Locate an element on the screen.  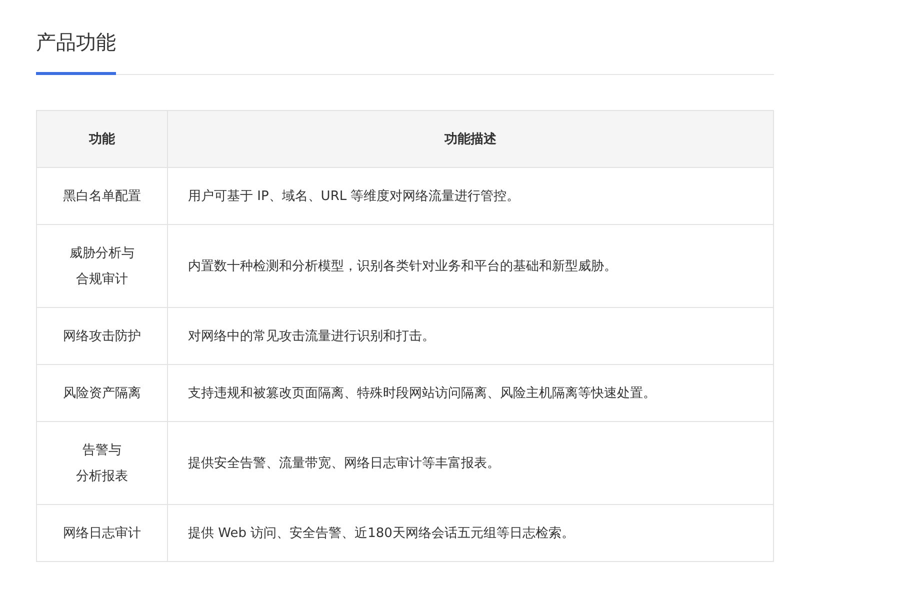
column-header: 功能描述 is located at coordinates (471, 139).